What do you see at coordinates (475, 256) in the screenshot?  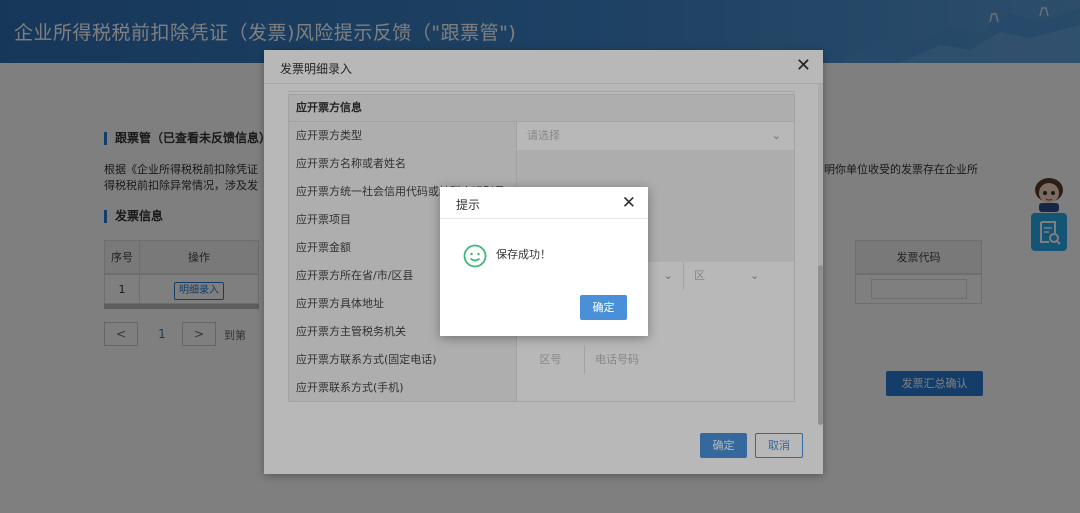 I see `smile-icon` at bounding box center [475, 256].